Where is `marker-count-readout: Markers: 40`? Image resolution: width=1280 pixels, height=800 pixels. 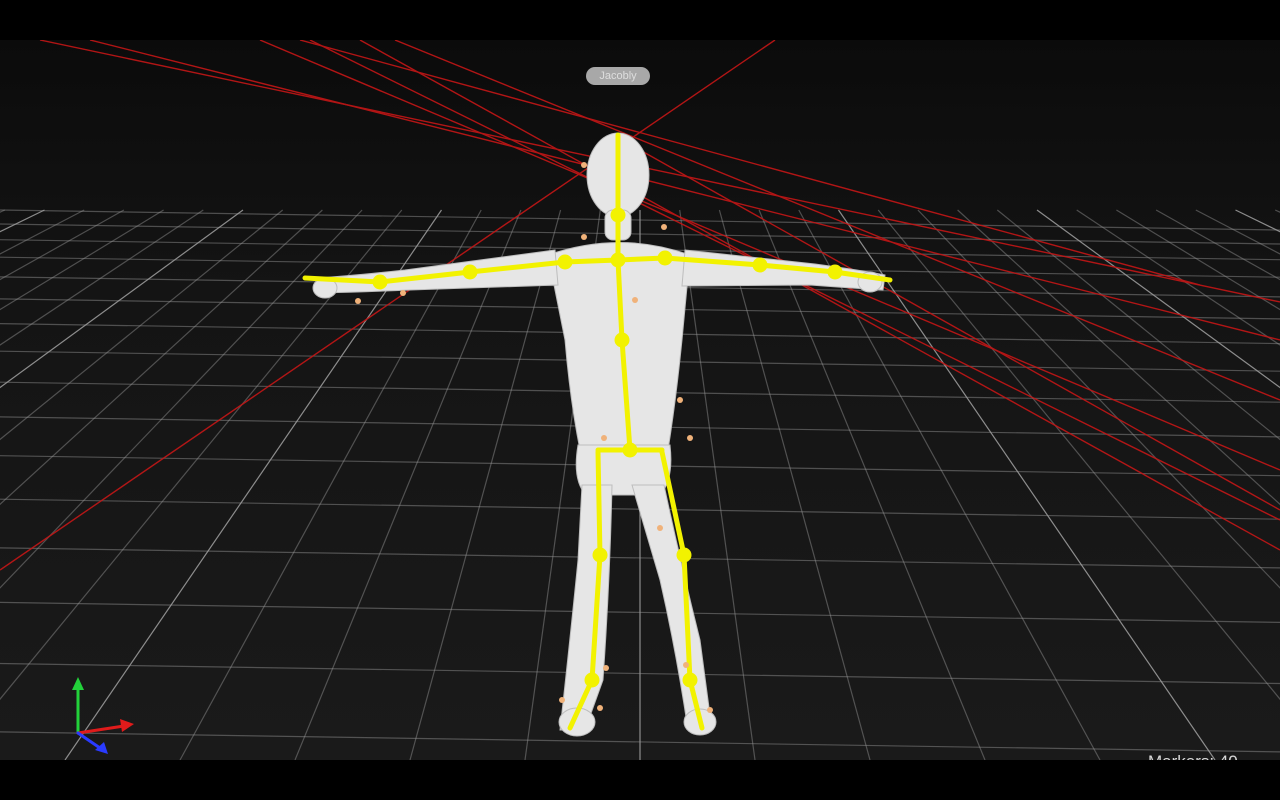 marker-count-readout: Markers: 40 is located at coordinates (1193, 756).